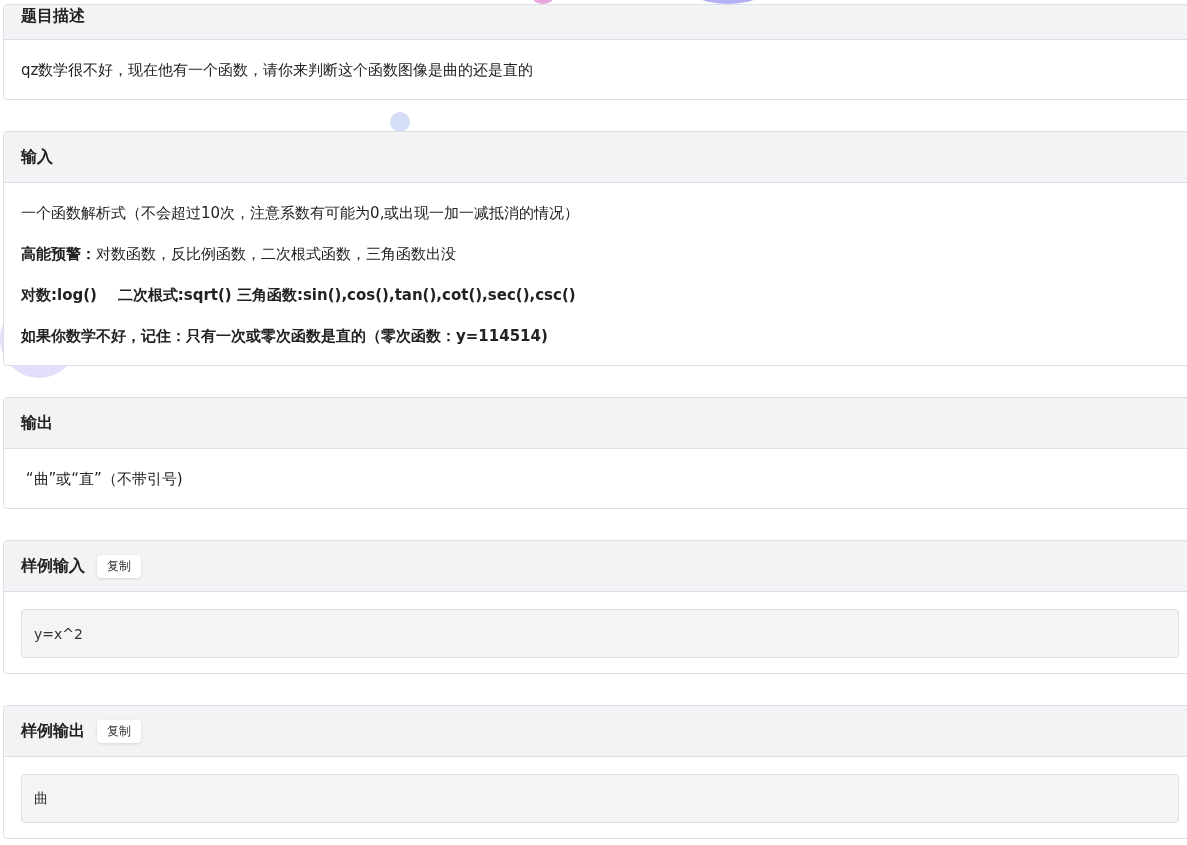 This screenshot has width=1187, height=845. What do you see at coordinates (301, 213) in the screenshot?
I see `paragraph: 一个函数解析式（不会超过10次，注意系数有可能为0,或出现一加一减抵消的情况）` at bounding box center [301, 213].